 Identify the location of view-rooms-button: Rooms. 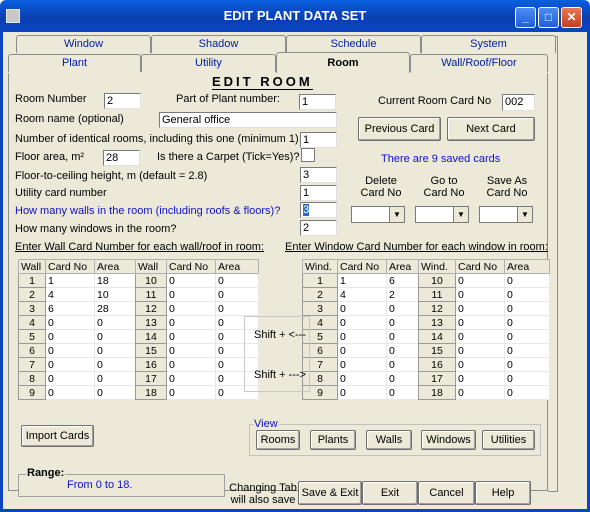
(278, 440).